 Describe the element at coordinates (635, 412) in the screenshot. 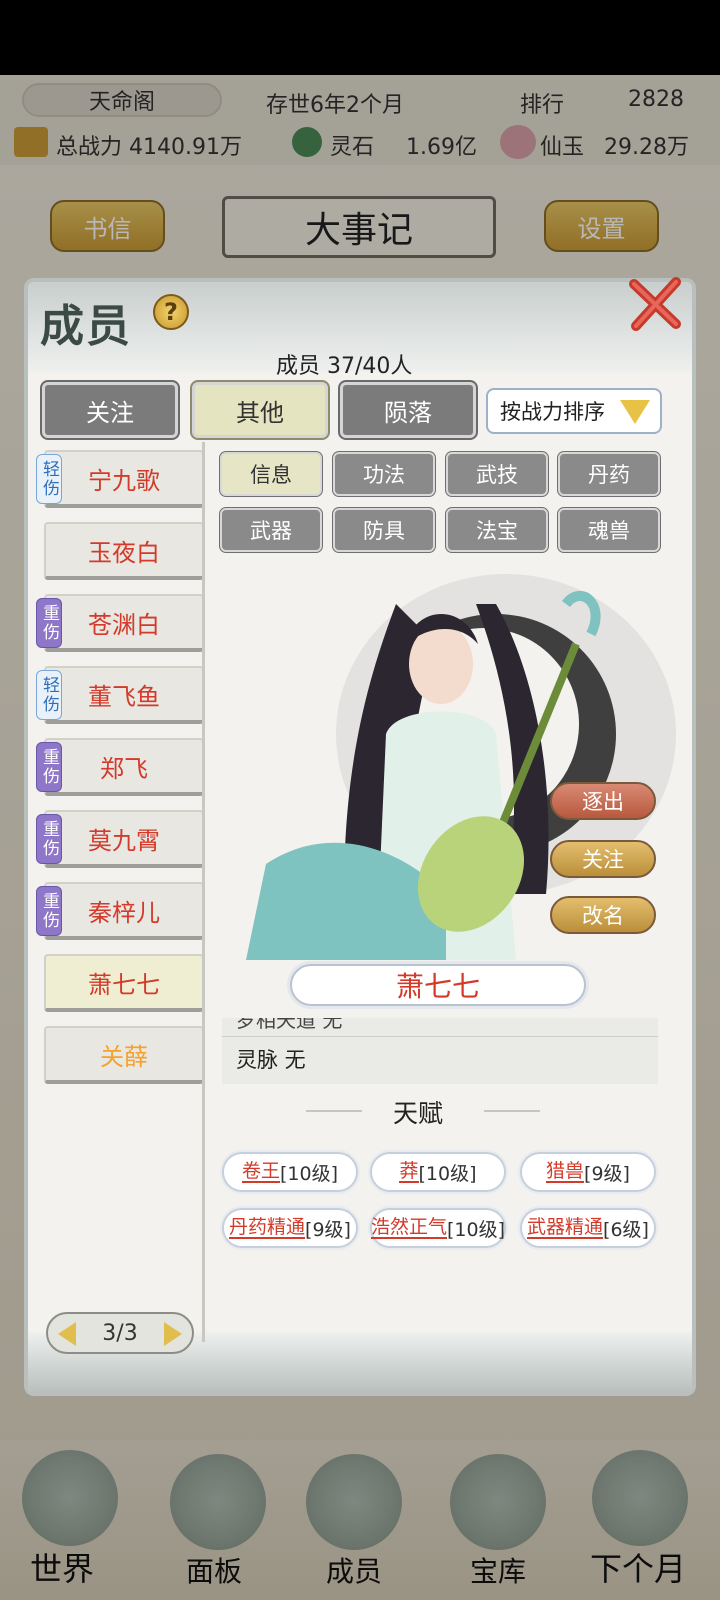

I see `dropdown-triangle-icon` at that location.